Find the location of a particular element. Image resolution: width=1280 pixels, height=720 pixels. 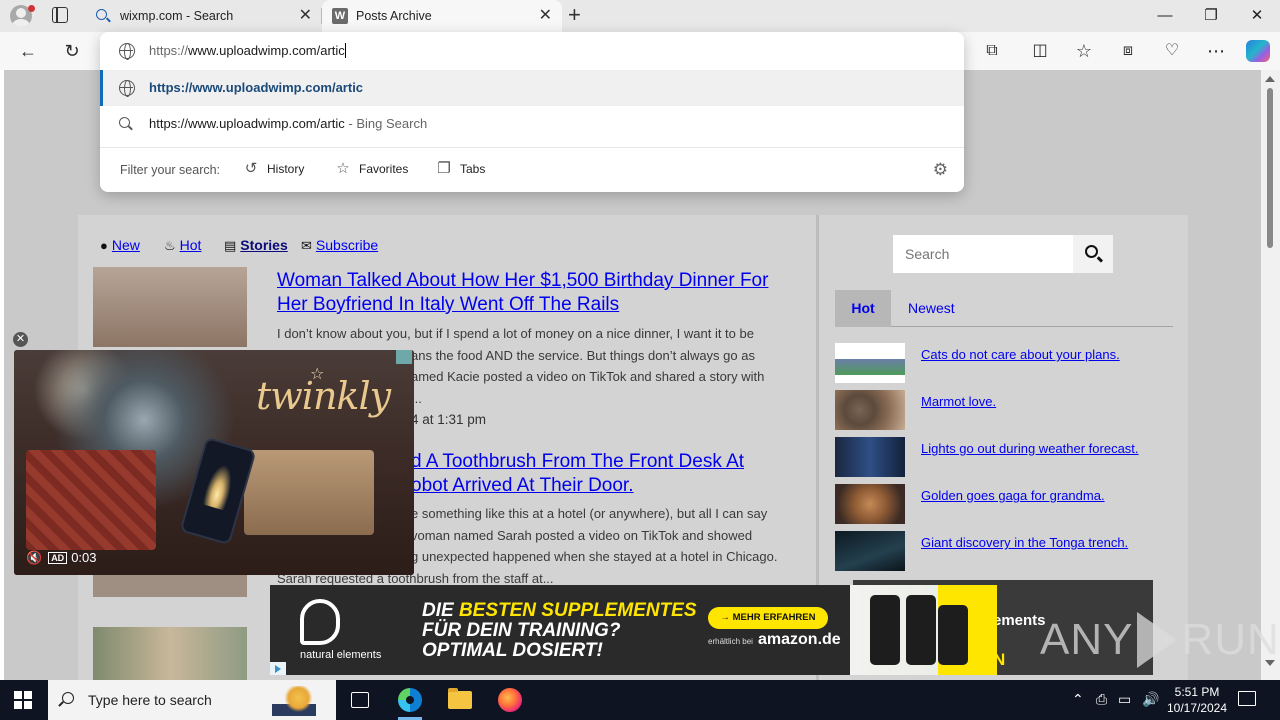

gear-icon: ⚙ is located at coordinates (940, 170).